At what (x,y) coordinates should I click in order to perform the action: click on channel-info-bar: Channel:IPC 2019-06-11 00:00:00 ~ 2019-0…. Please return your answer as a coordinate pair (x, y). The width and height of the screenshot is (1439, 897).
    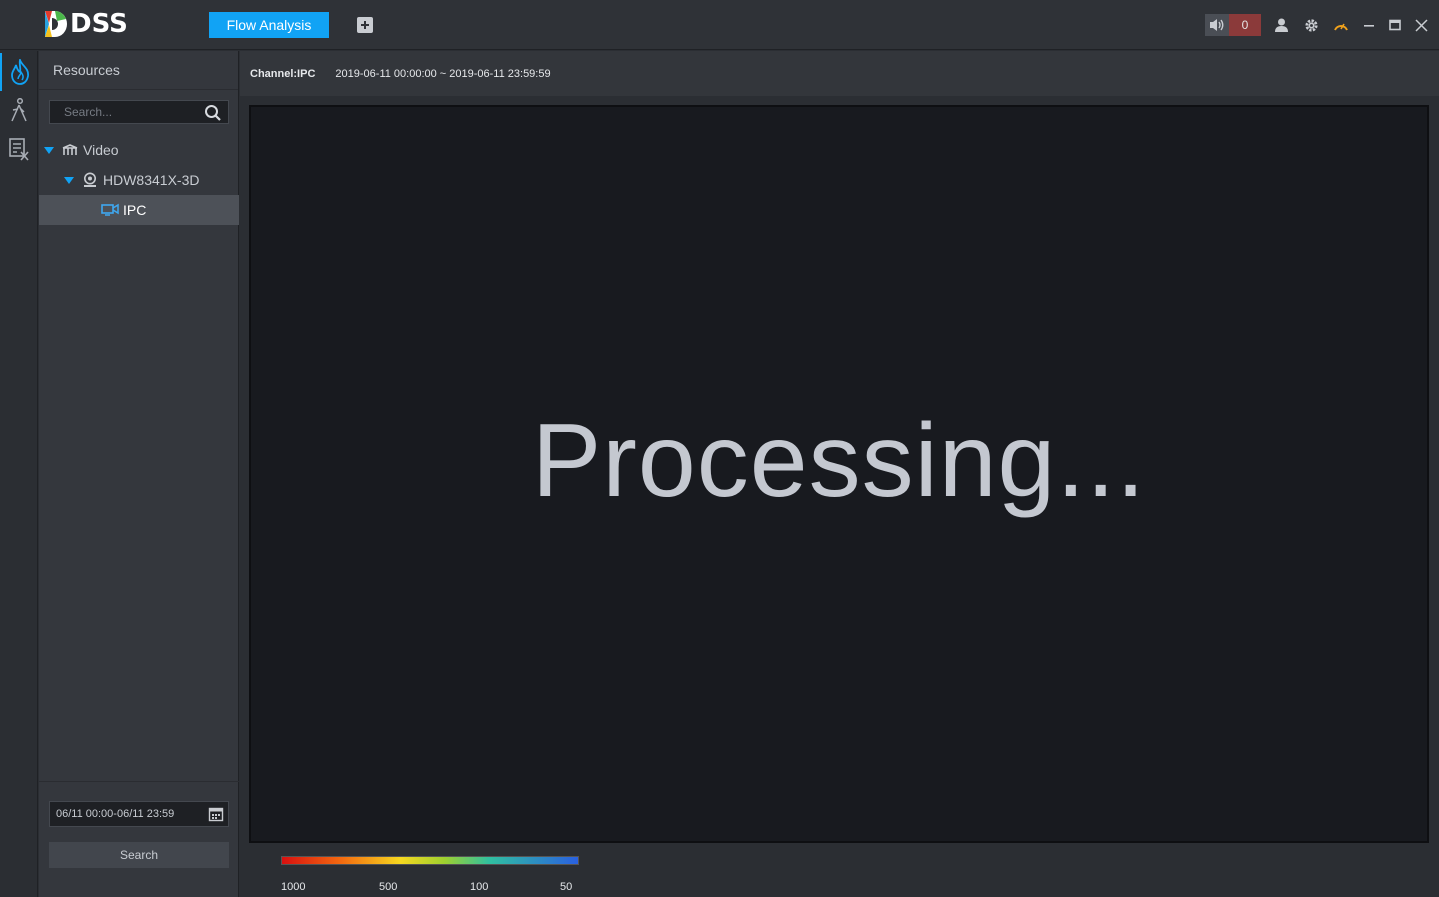
    Looking at the image, I should click on (839, 73).